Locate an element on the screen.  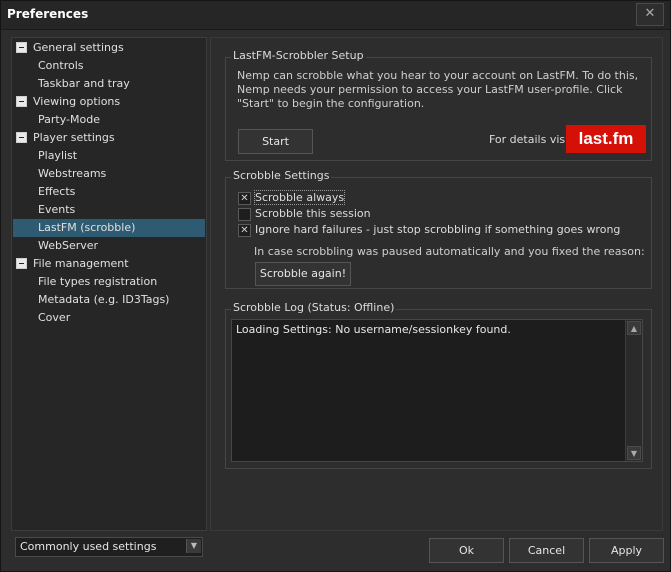
tree-item-page: LastFM (scrobble) is located at coordinates (86, 228).